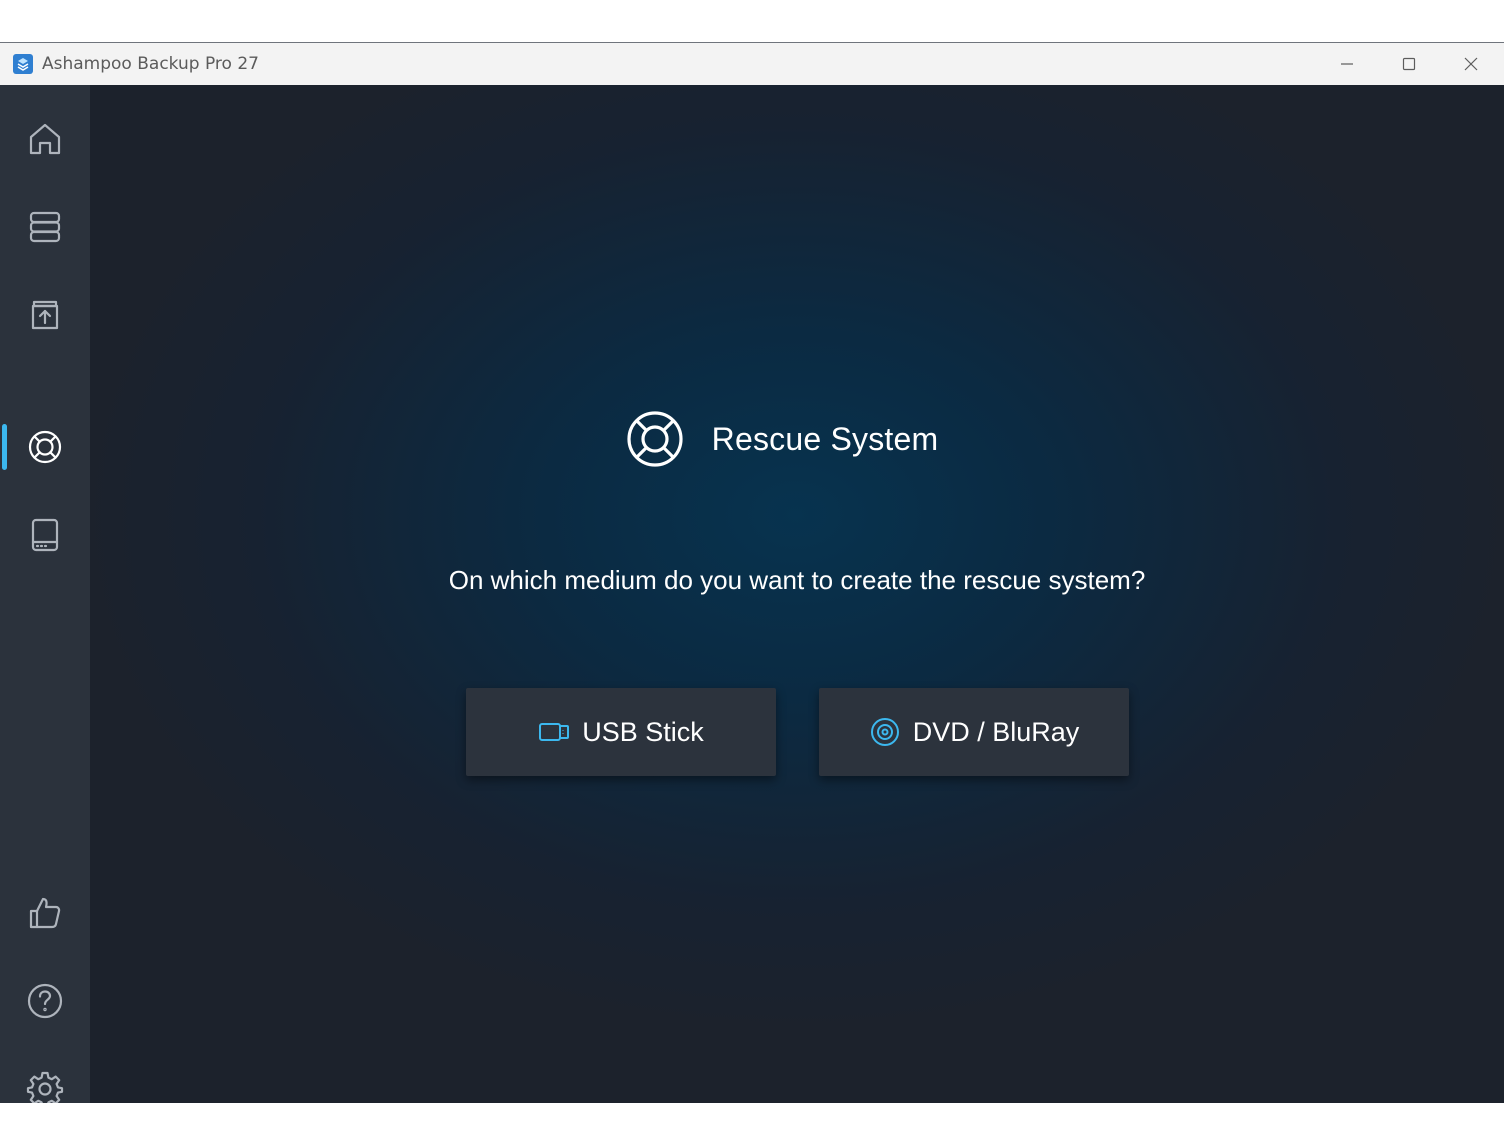 This screenshot has height=1145, width=1504. I want to click on sidebar-item-home, so click(45, 139).